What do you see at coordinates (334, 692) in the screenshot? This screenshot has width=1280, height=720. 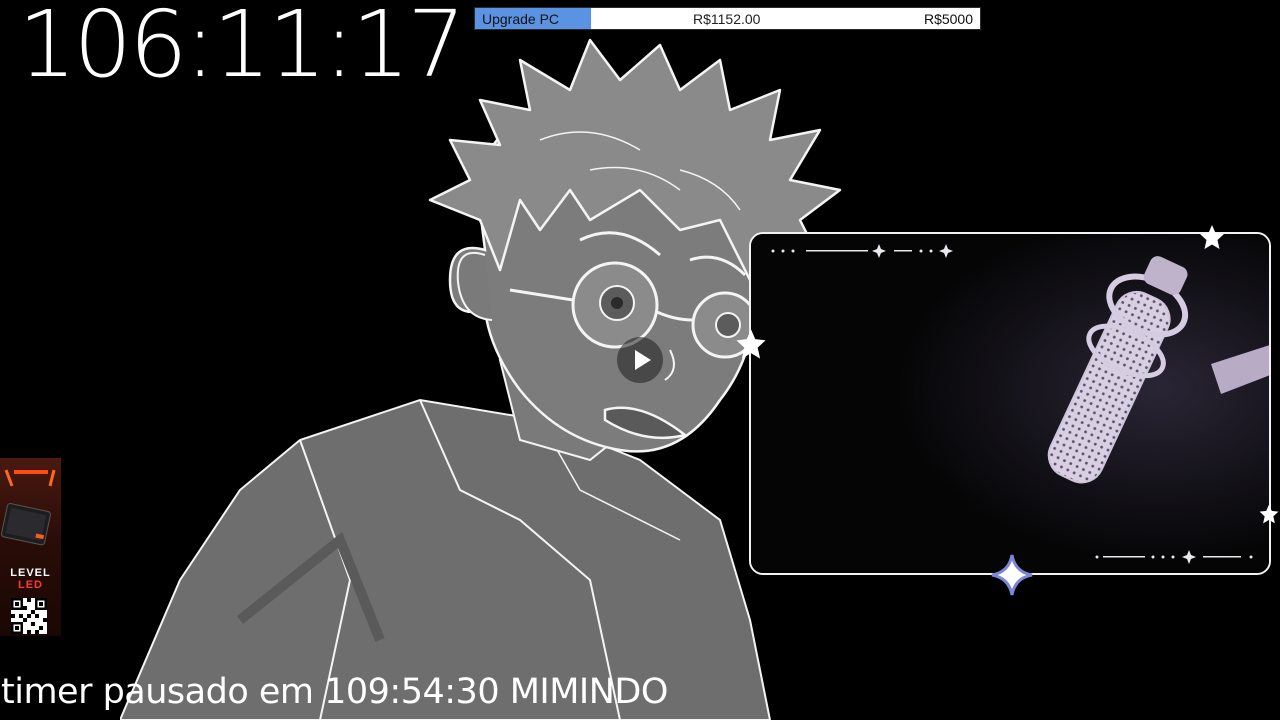 I see `timer-status-text: timer pausado em 109:54:30 MIMINDO` at bounding box center [334, 692].